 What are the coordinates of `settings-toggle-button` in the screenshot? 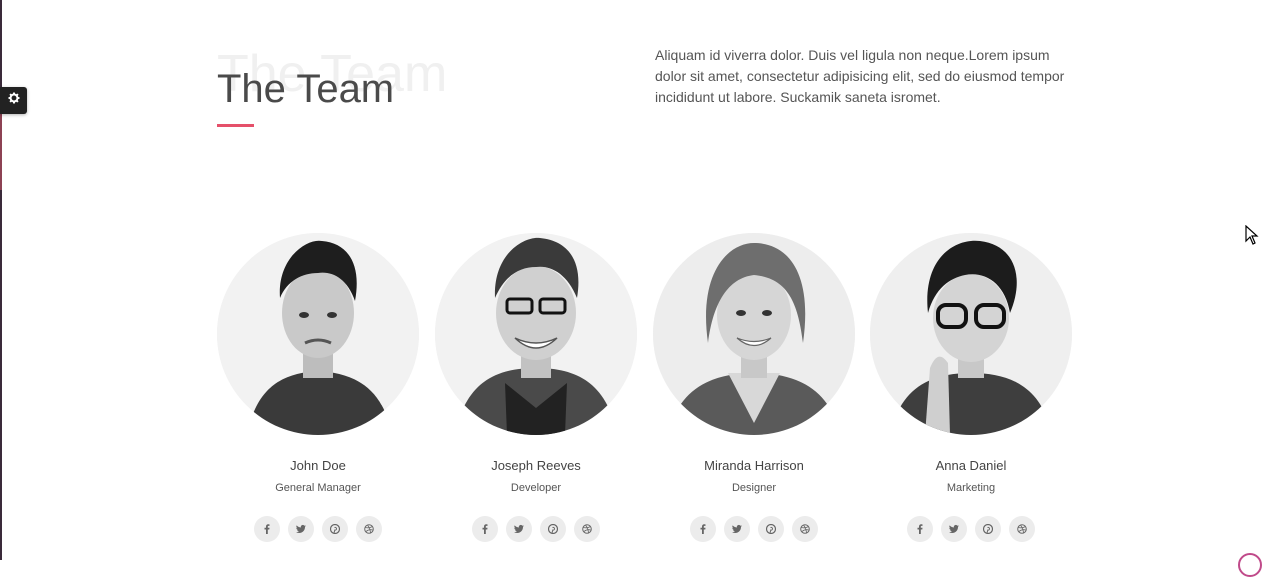 It's located at (13, 100).